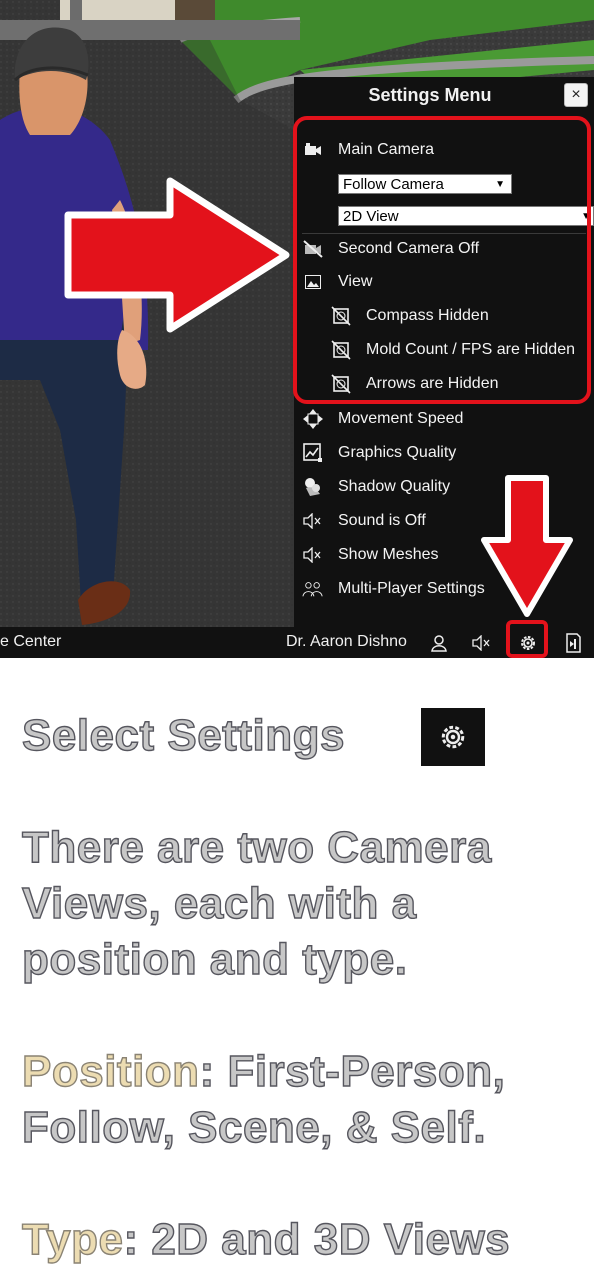  What do you see at coordinates (442, 260) in the screenshot?
I see `camera-section-highlight` at bounding box center [442, 260].